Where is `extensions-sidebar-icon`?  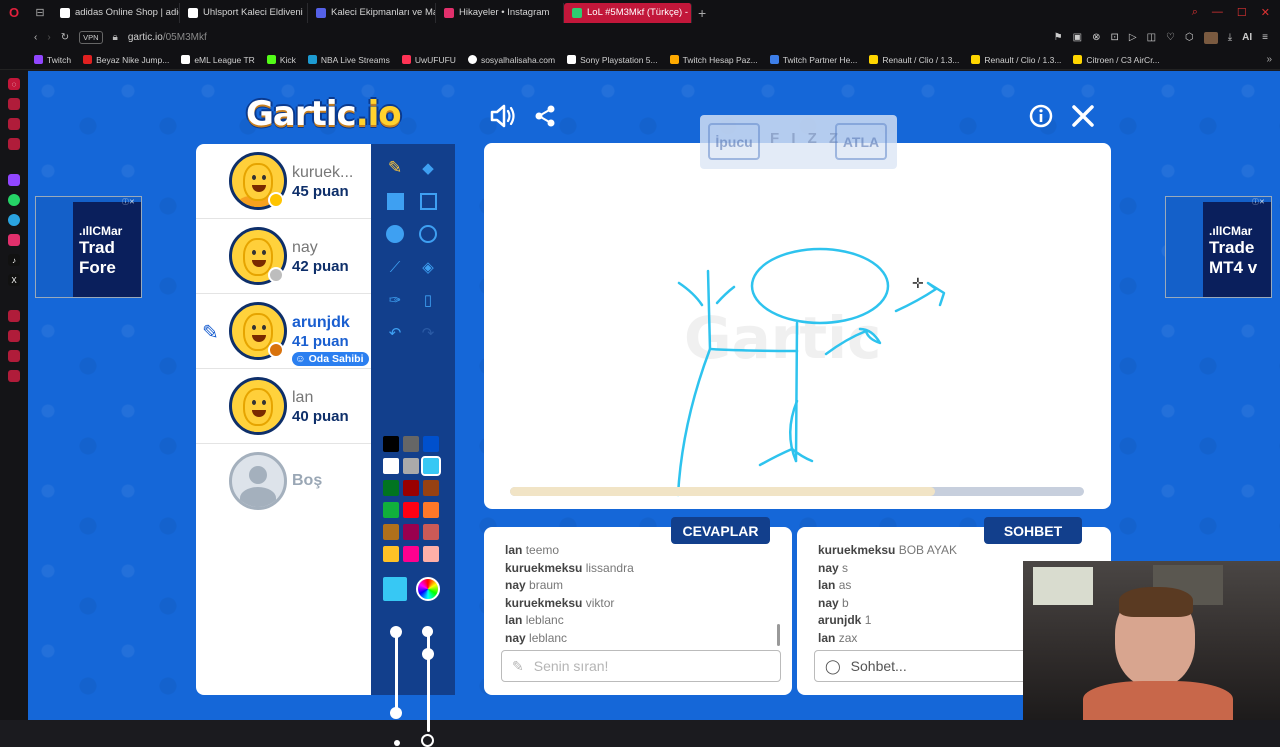 extensions-sidebar-icon is located at coordinates (14, 356).